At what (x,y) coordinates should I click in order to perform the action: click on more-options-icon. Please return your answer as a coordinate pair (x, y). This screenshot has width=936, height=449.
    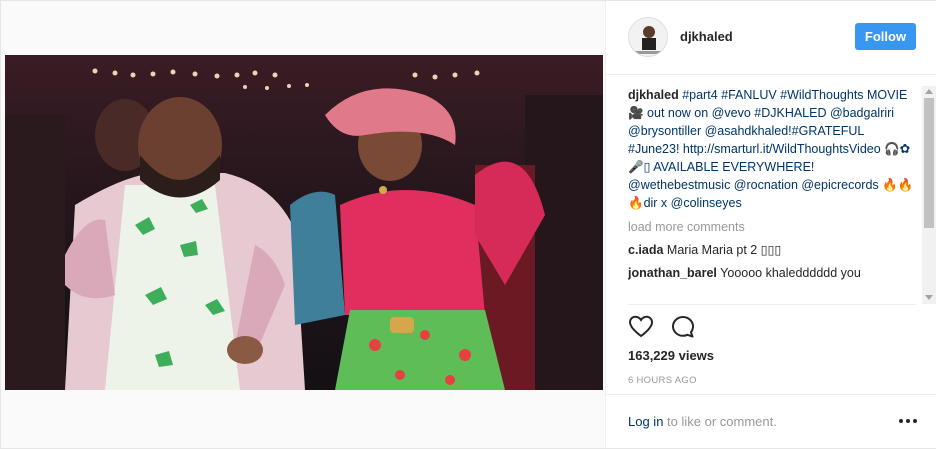
    Looking at the image, I should click on (908, 422).